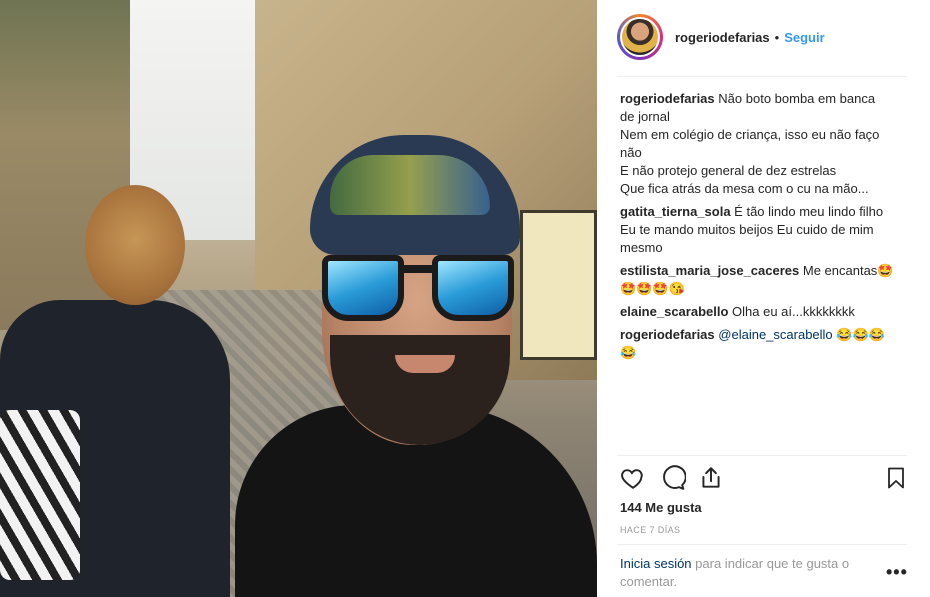 Image resolution: width=930 pixels, height=597 pixels. Describe the element at coordinates (410, 185) in the screenshot. I see `photo-cap-print` at that location.